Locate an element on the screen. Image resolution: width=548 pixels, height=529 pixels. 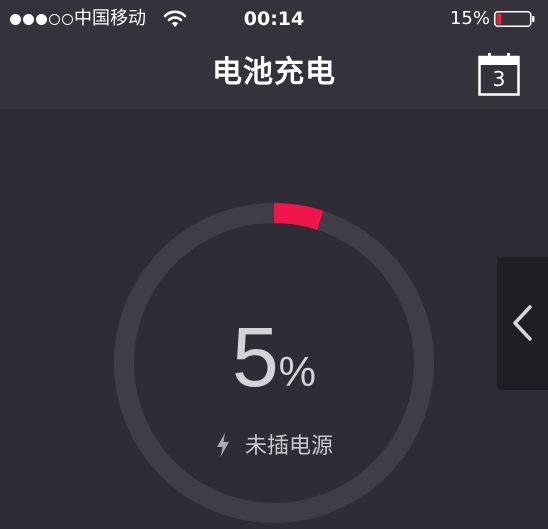
charging-status-label: 未插电源 is located at coordinates (288, 446).